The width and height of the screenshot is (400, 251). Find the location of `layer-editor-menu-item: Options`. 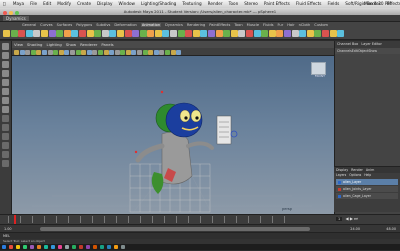

layer-editor-menu-item: Options is located at coordinates (355, 175).